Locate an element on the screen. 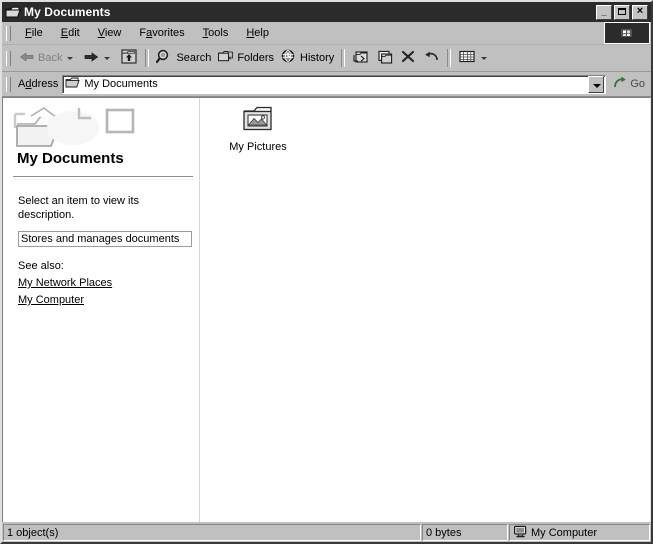 Image resolution: width=653 pixels, height=544 pixels. close-button: × is located at coordinates (640, 12).